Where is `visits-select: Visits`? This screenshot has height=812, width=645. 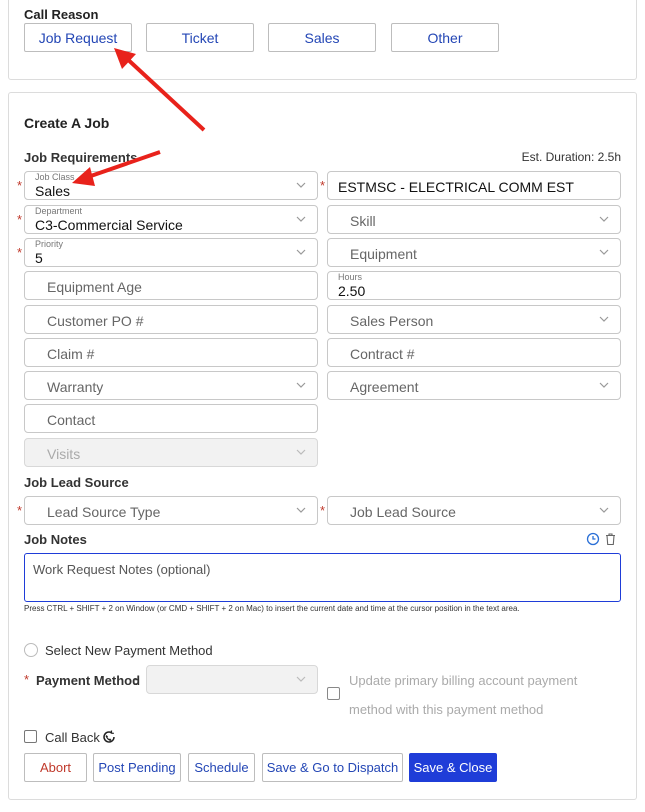
visits-select: Visits is located at coordinates (171, 452).